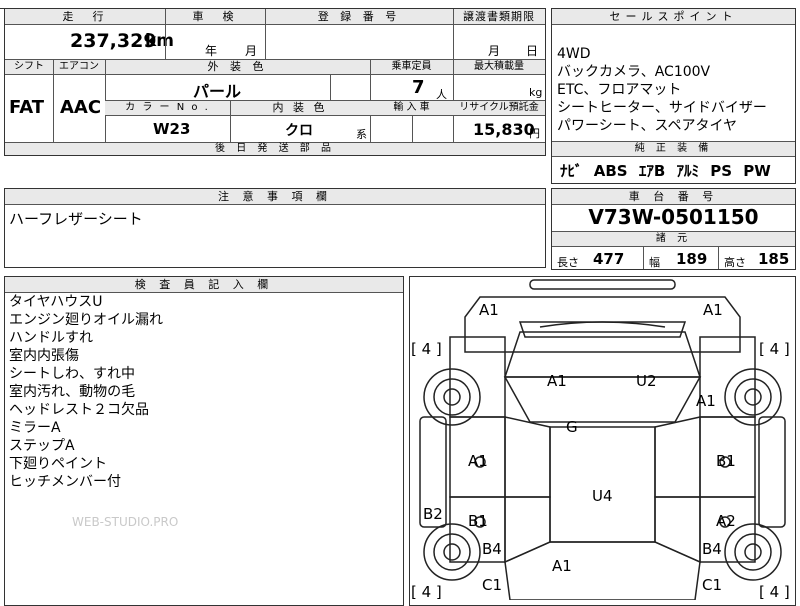 The width and height of the screenshot is (800, 606). I want to click on inspection-label: 車 検, so click(215, 16).